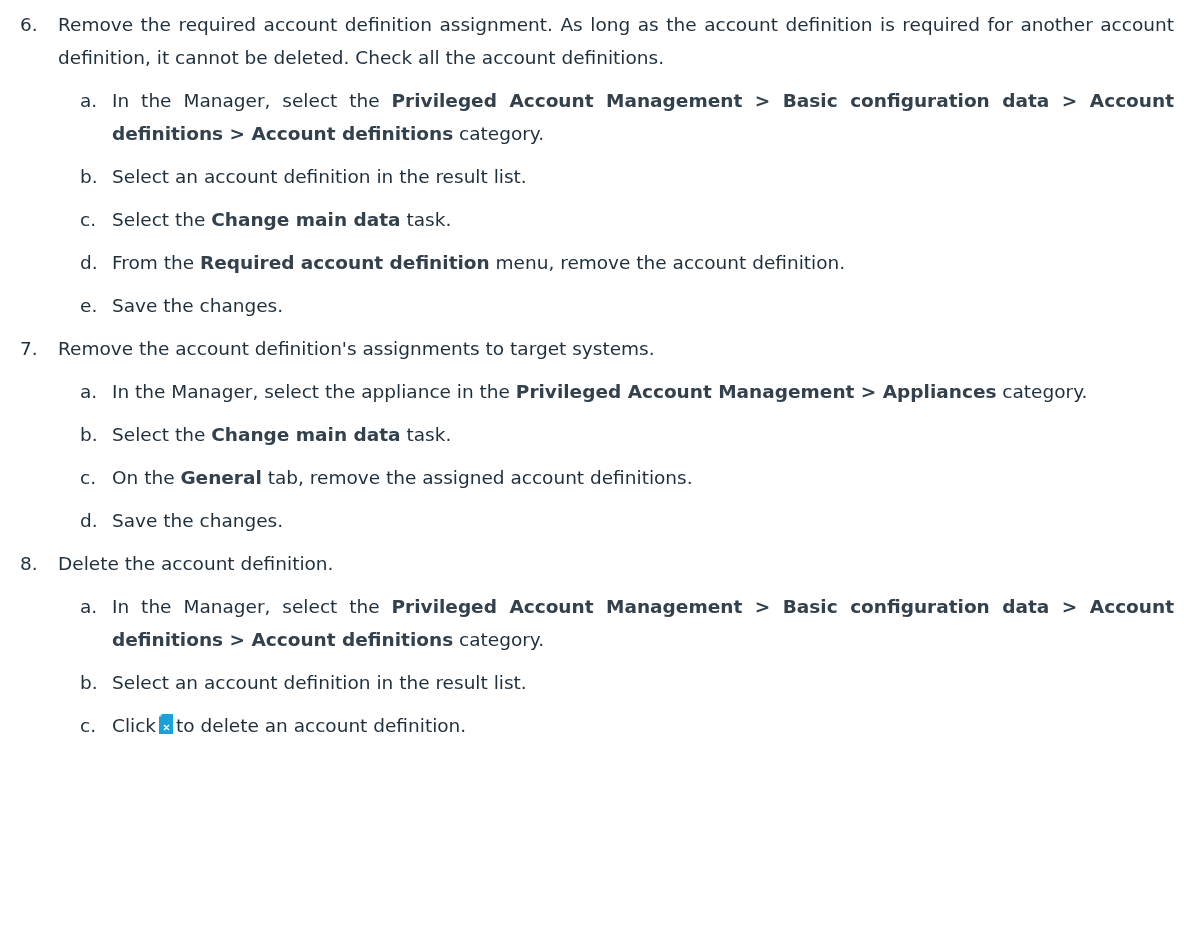  Describe the element at coordinates (616, 41) in the screenshot. I see `step-text: Remove the required account definition assignment. As long as the account definition is required for another account definition, it cannot be deleted. Check all the account definitions.` at that location.